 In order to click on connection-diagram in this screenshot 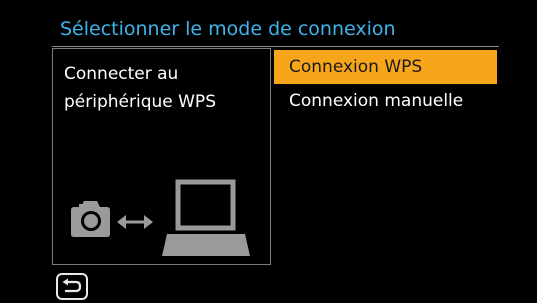, I will do `click(160, 217)`.